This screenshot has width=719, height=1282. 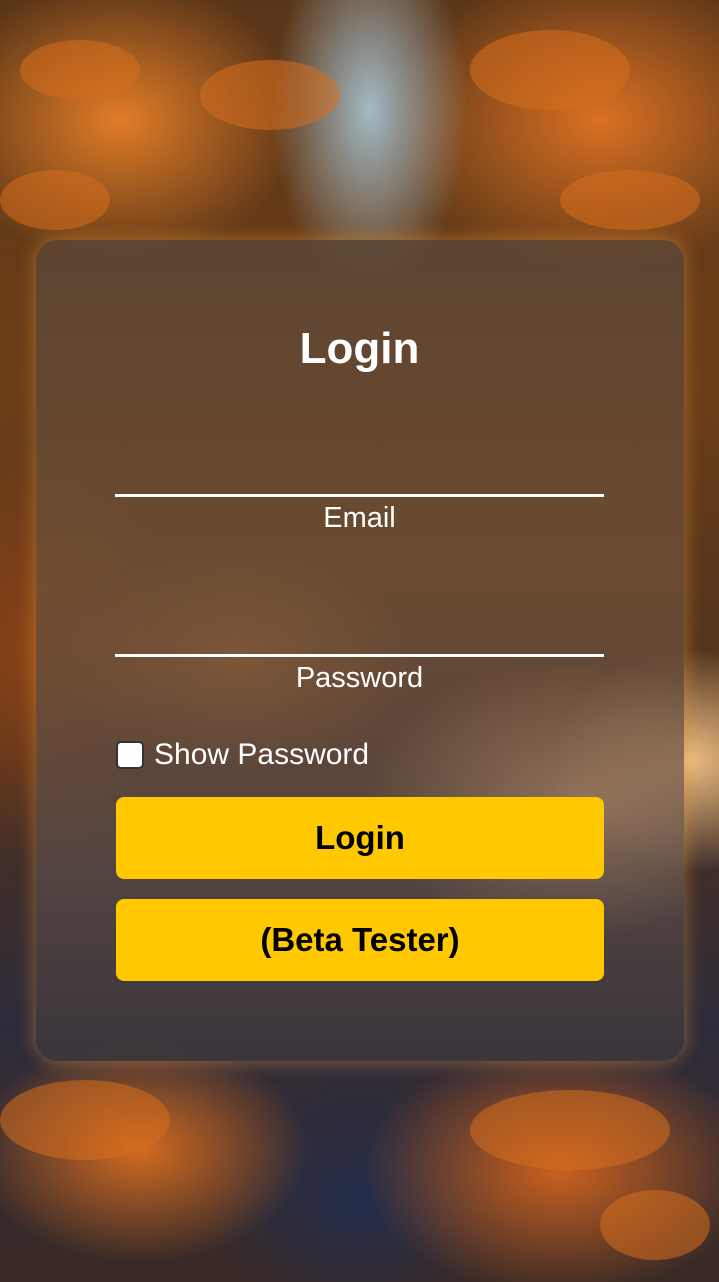 I want to click on login-button: Login, so click(x=360, y=838).